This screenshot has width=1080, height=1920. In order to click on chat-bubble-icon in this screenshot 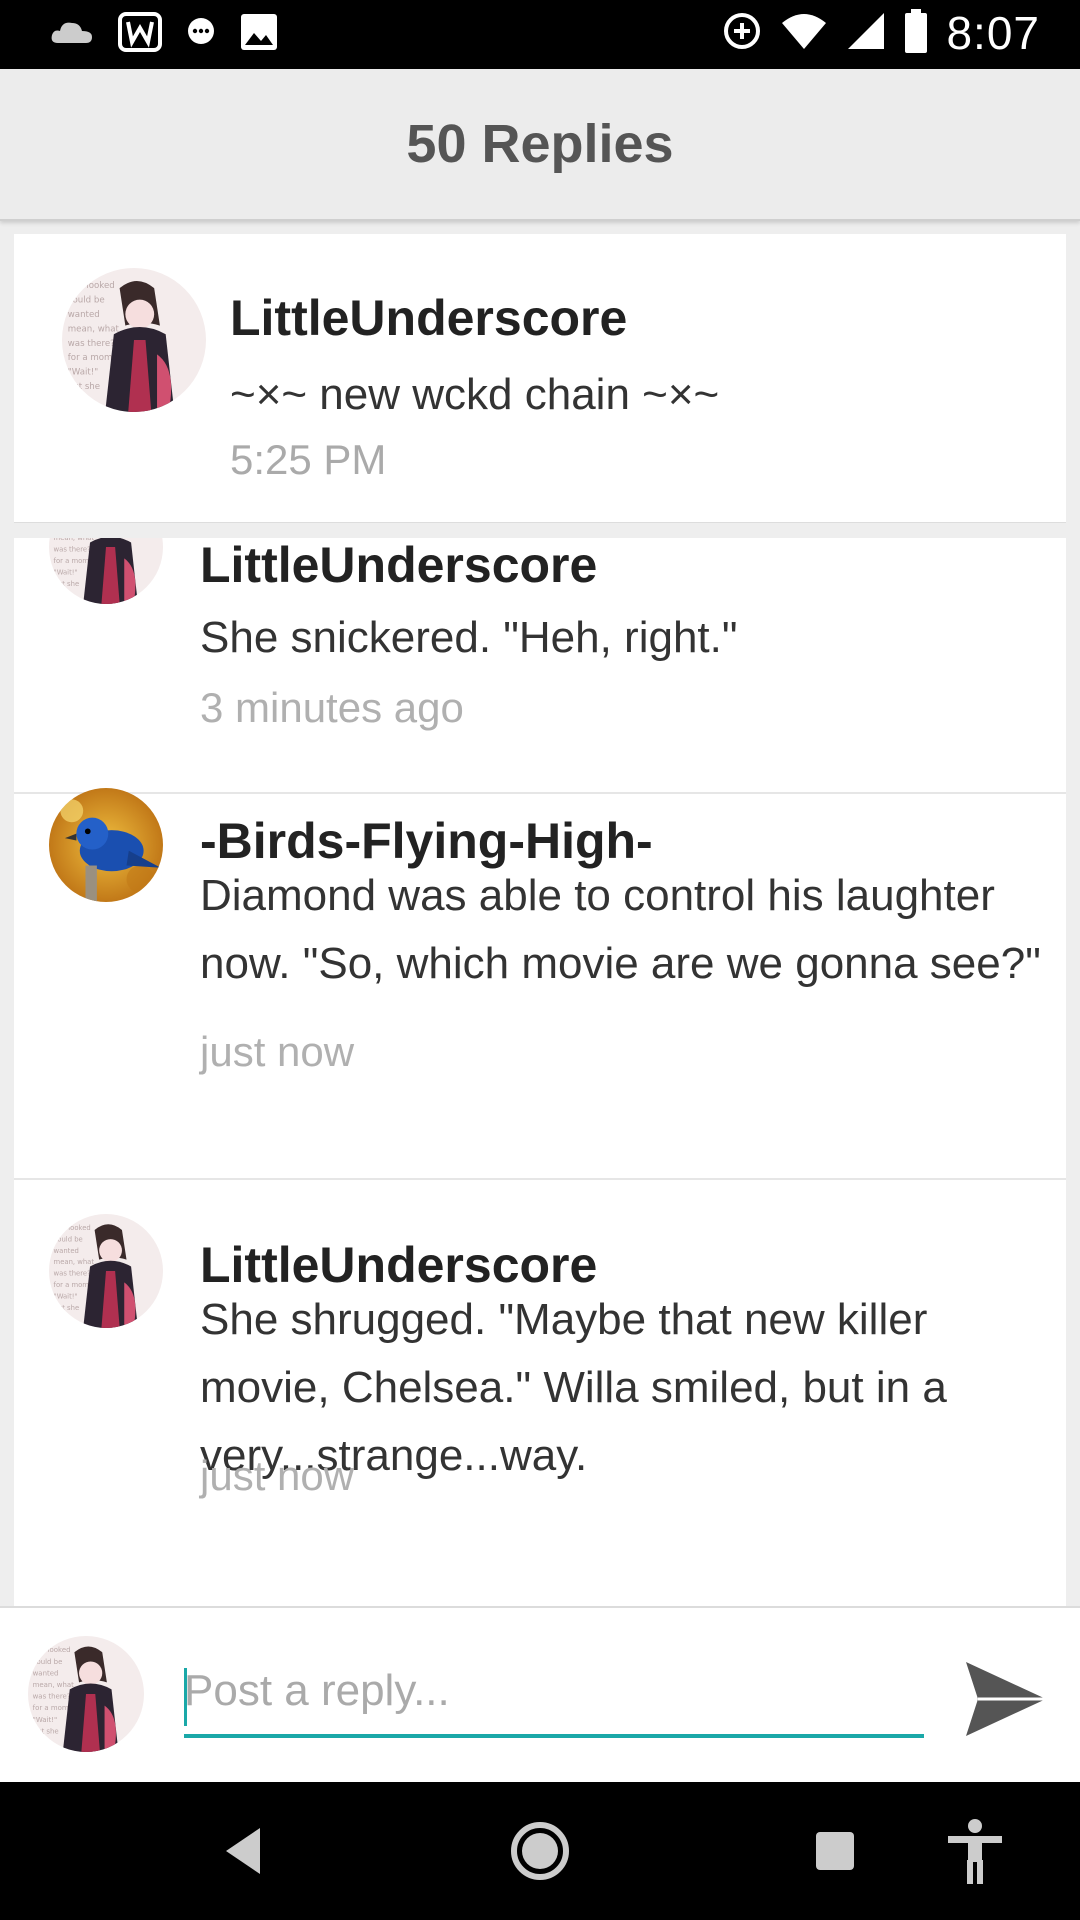, I will do `click(201, 34)`.